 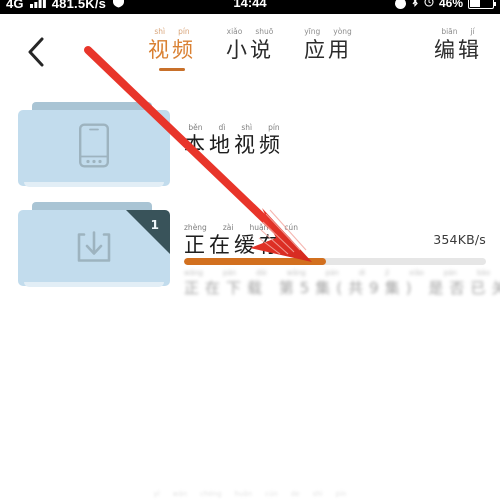 I want to click on tab-active-indicator, so click(x=172, y=69).